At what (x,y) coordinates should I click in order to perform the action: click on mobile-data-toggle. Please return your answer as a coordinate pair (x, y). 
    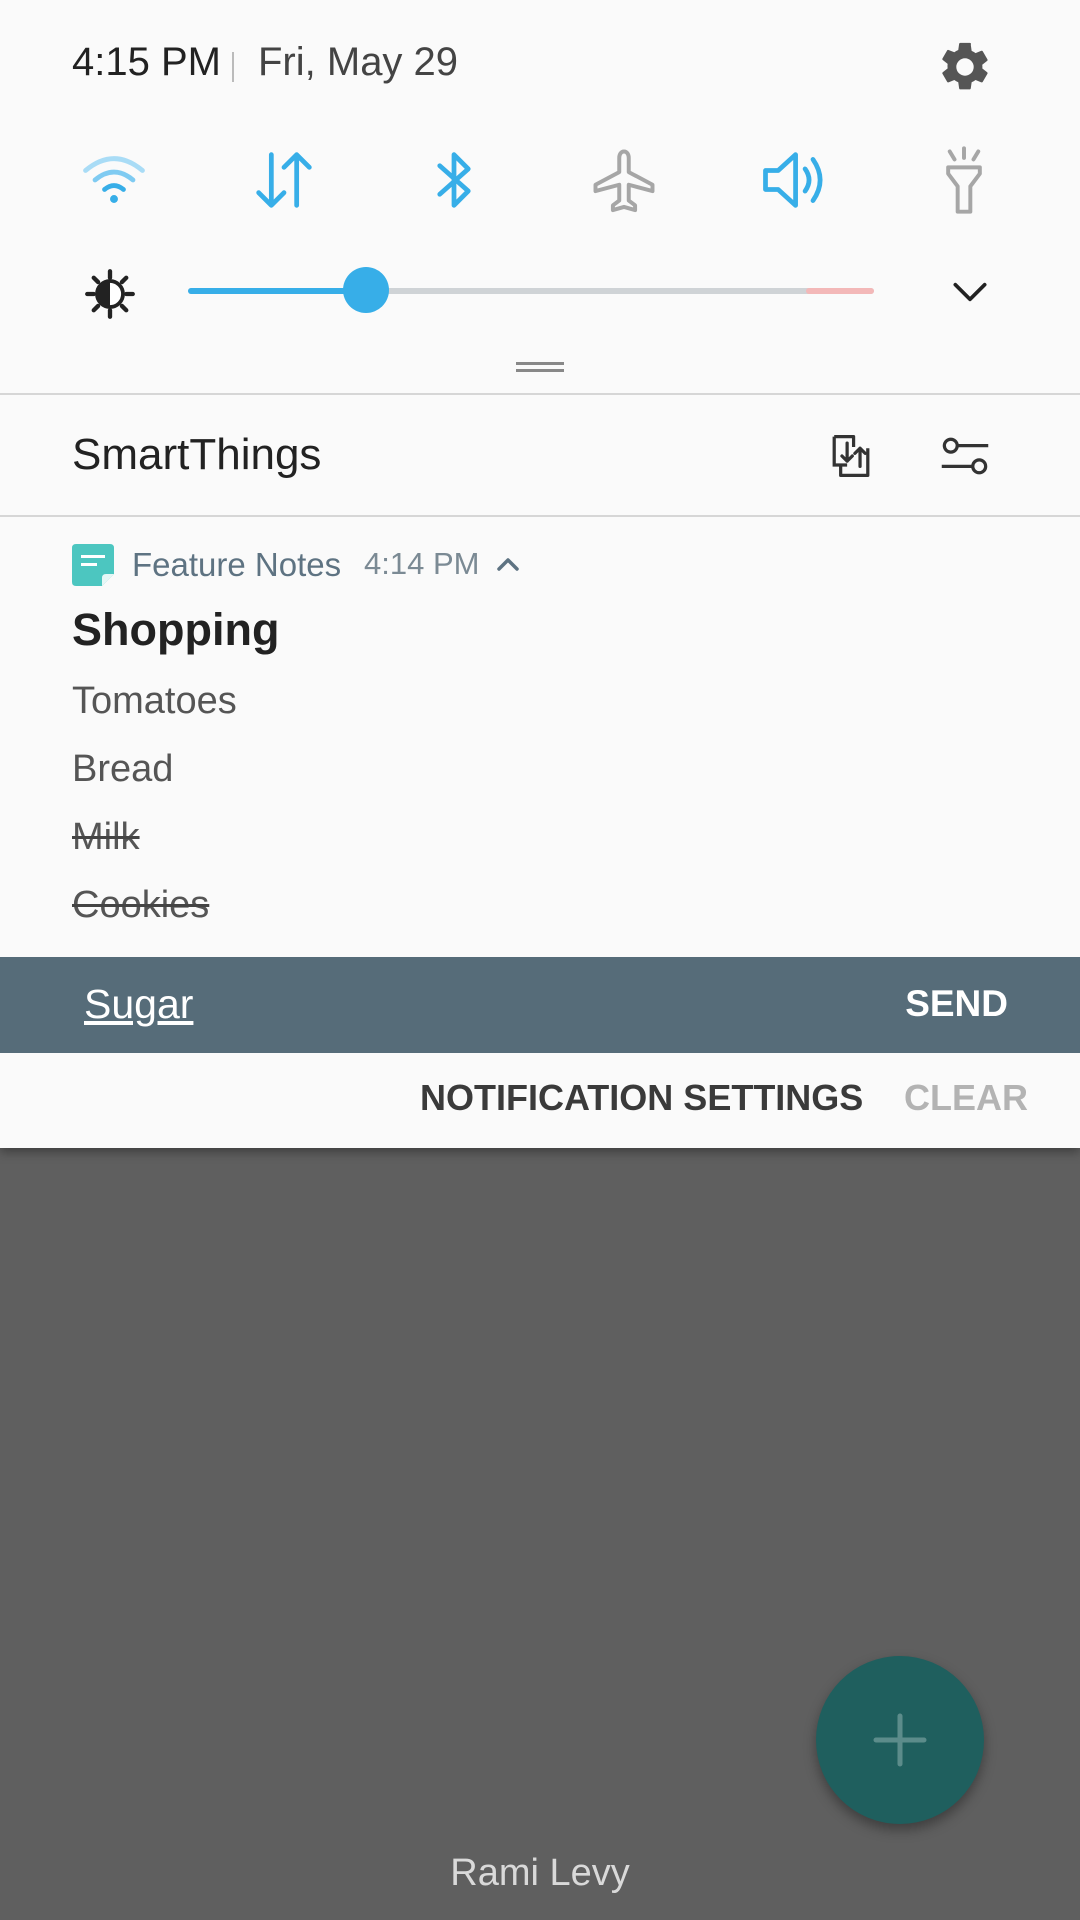
    Looking at the image, I should click on (284, 180).